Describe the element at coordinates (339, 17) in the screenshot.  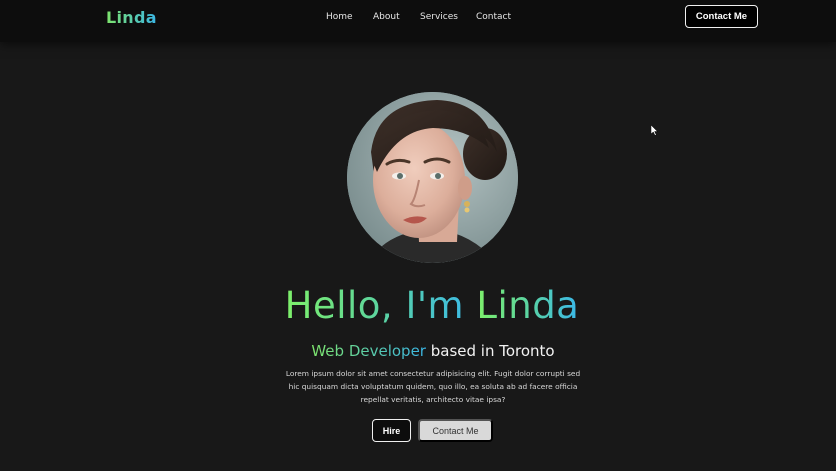
I see `nav-link-home: Home` at that location.